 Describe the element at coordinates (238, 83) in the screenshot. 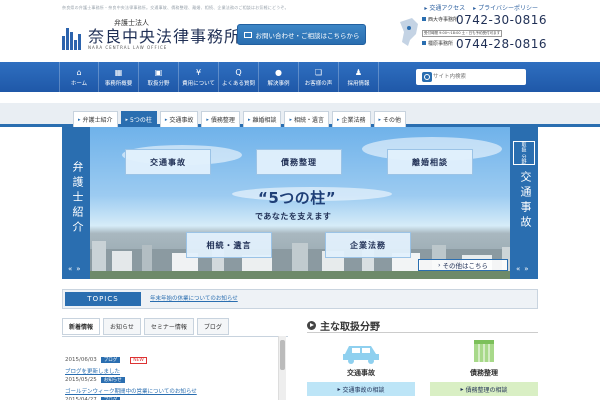

I see `nav-item-label: よくある質問` at that location.